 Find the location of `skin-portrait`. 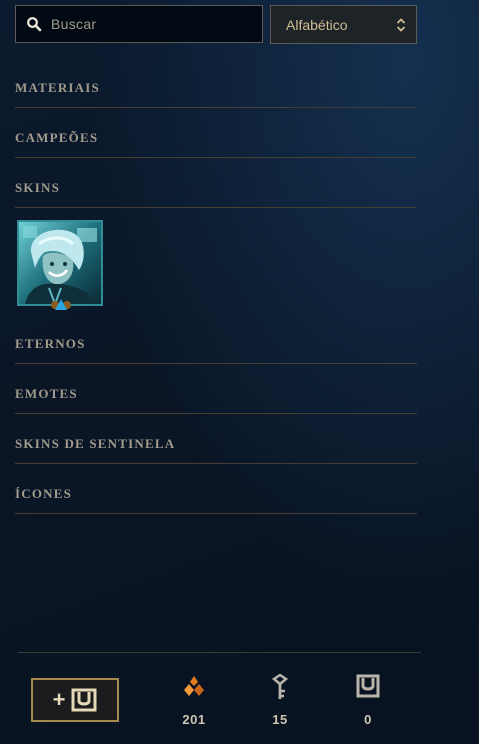

skin-portrait is located at coordinates (60, 263).